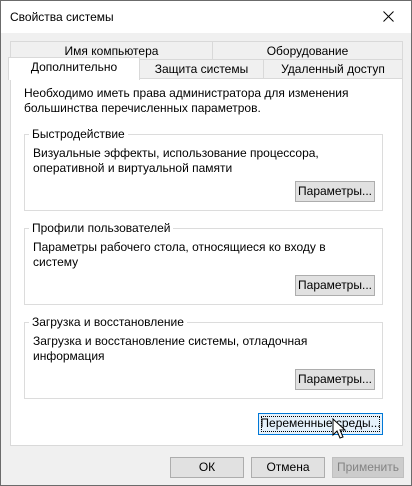  I want to click on close-button, so click(388, 16).